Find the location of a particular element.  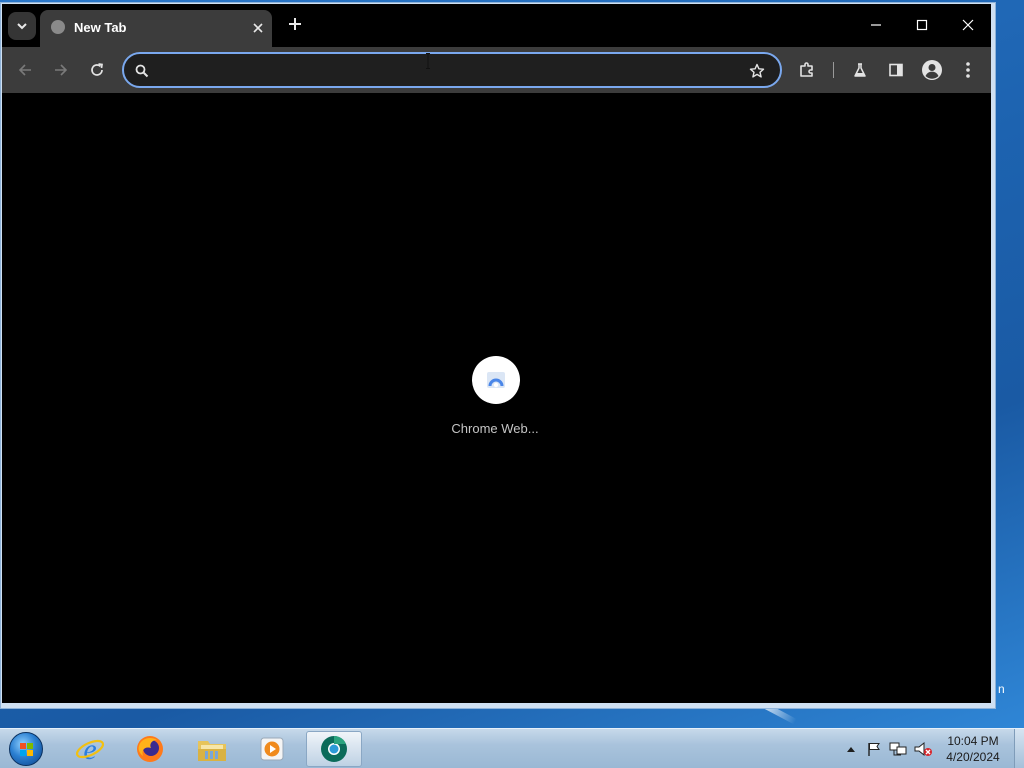

network-icon is located at coordinates (898, 749).